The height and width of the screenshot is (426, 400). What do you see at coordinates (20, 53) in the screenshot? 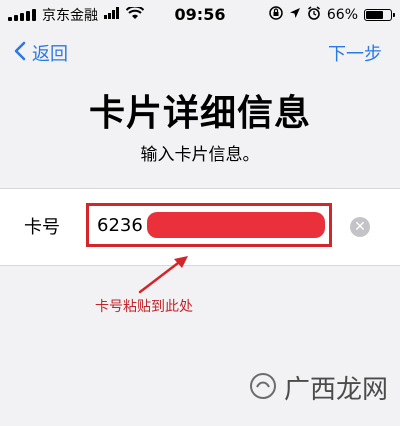
I see `chevron-left-icon` at bounding box center [20, 53].